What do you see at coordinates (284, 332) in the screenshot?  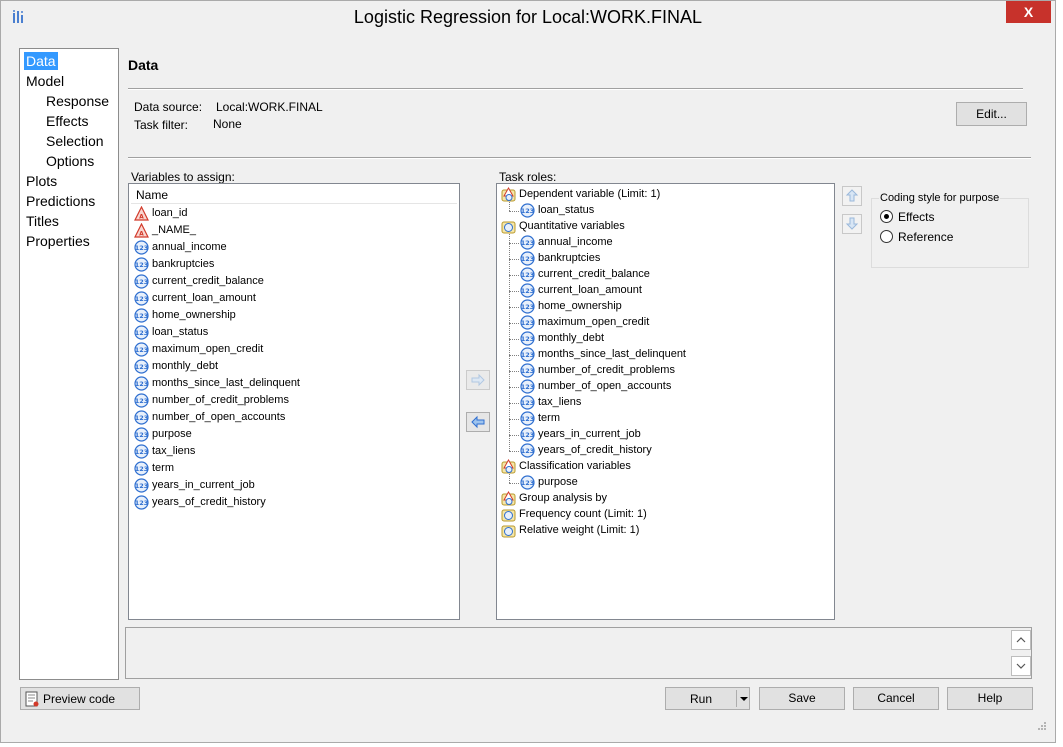 I see `list-item: 123 loan_status` at bounding box center [284, 332].